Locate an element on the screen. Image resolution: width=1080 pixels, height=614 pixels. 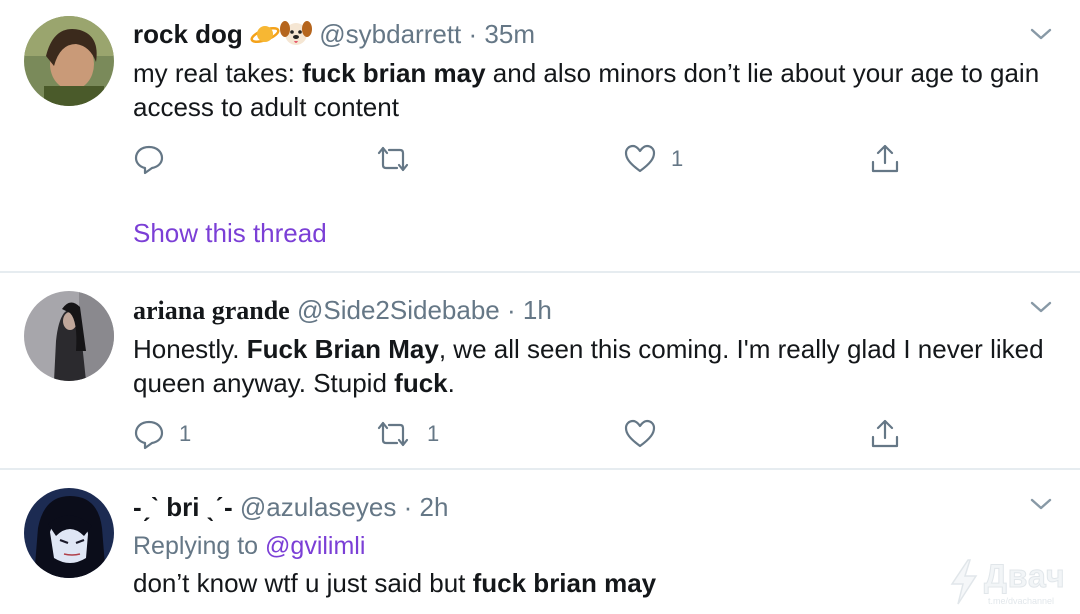
retweet-button is located at coordinates (400, 159).